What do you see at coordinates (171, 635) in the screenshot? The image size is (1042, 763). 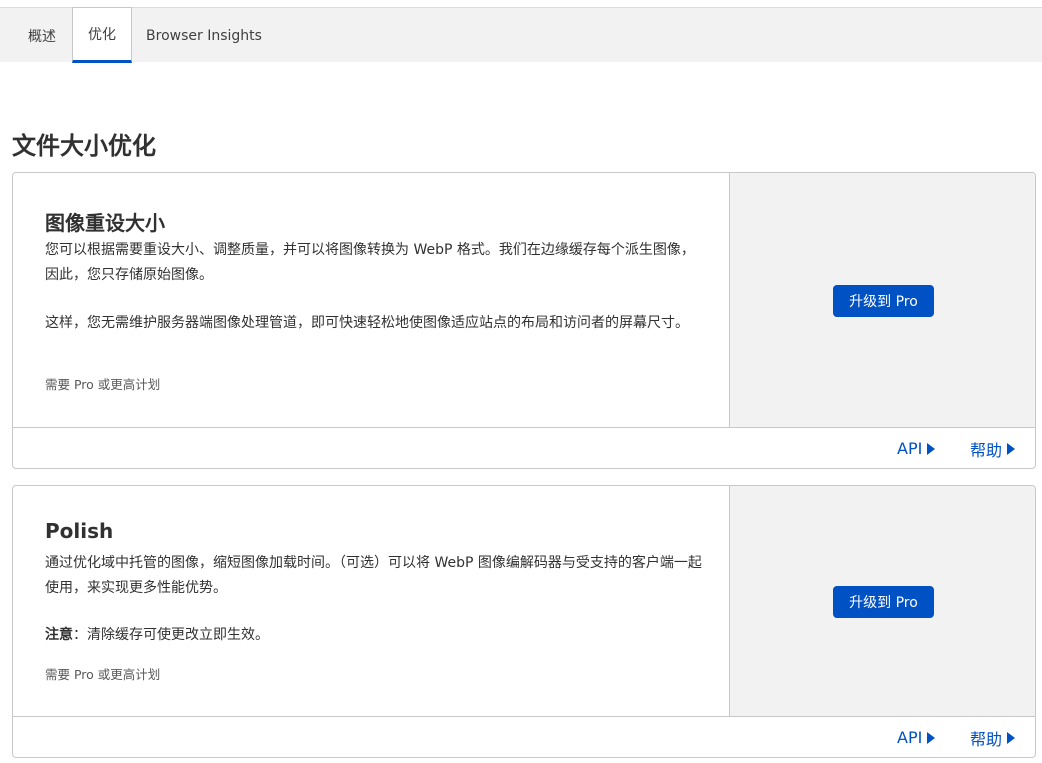 I see `note-text: ：清除缓存可使更改立即生效。` at bounding box center [171, 635].